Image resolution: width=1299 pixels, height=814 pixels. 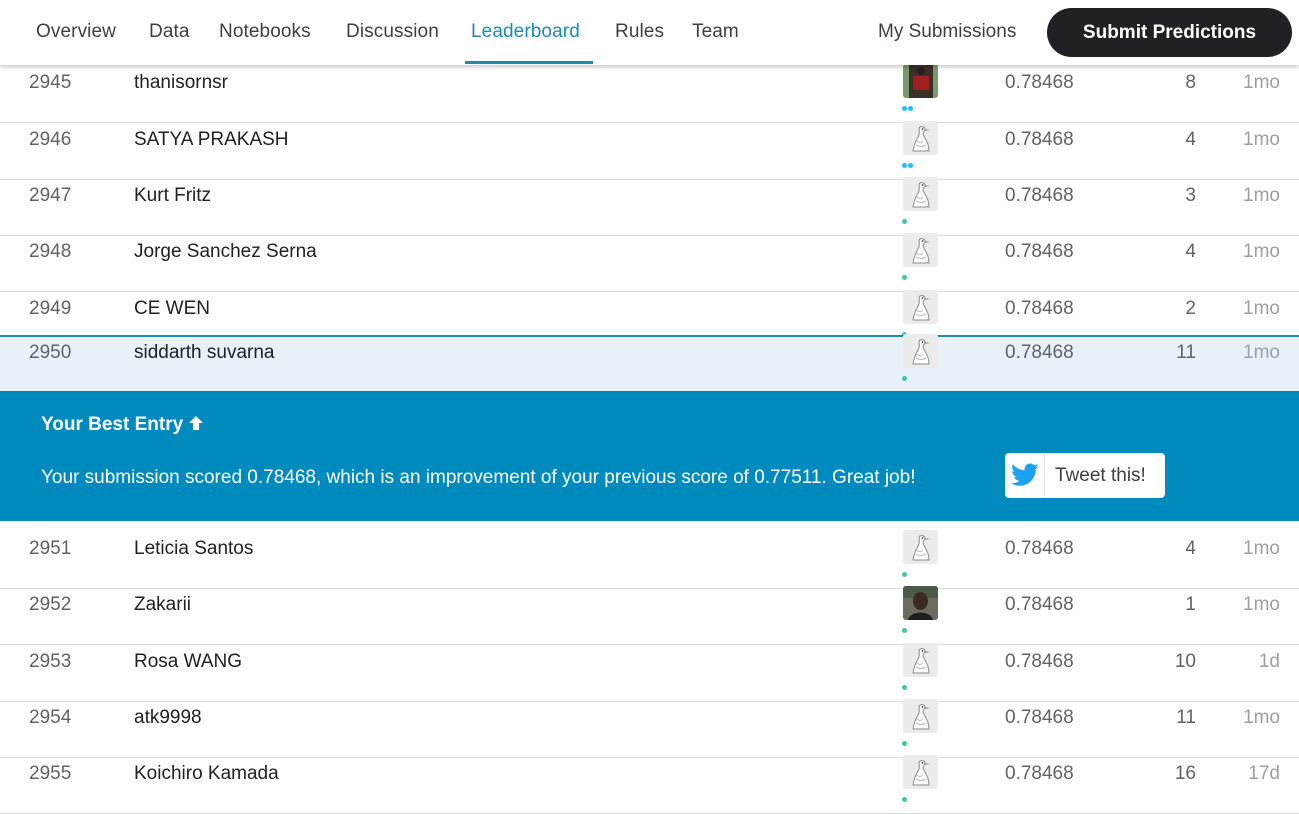 What do you see at coordinates (50, 82) in the screenshot?
I see `rank-number: 2945` at bounding box center [50, 82].